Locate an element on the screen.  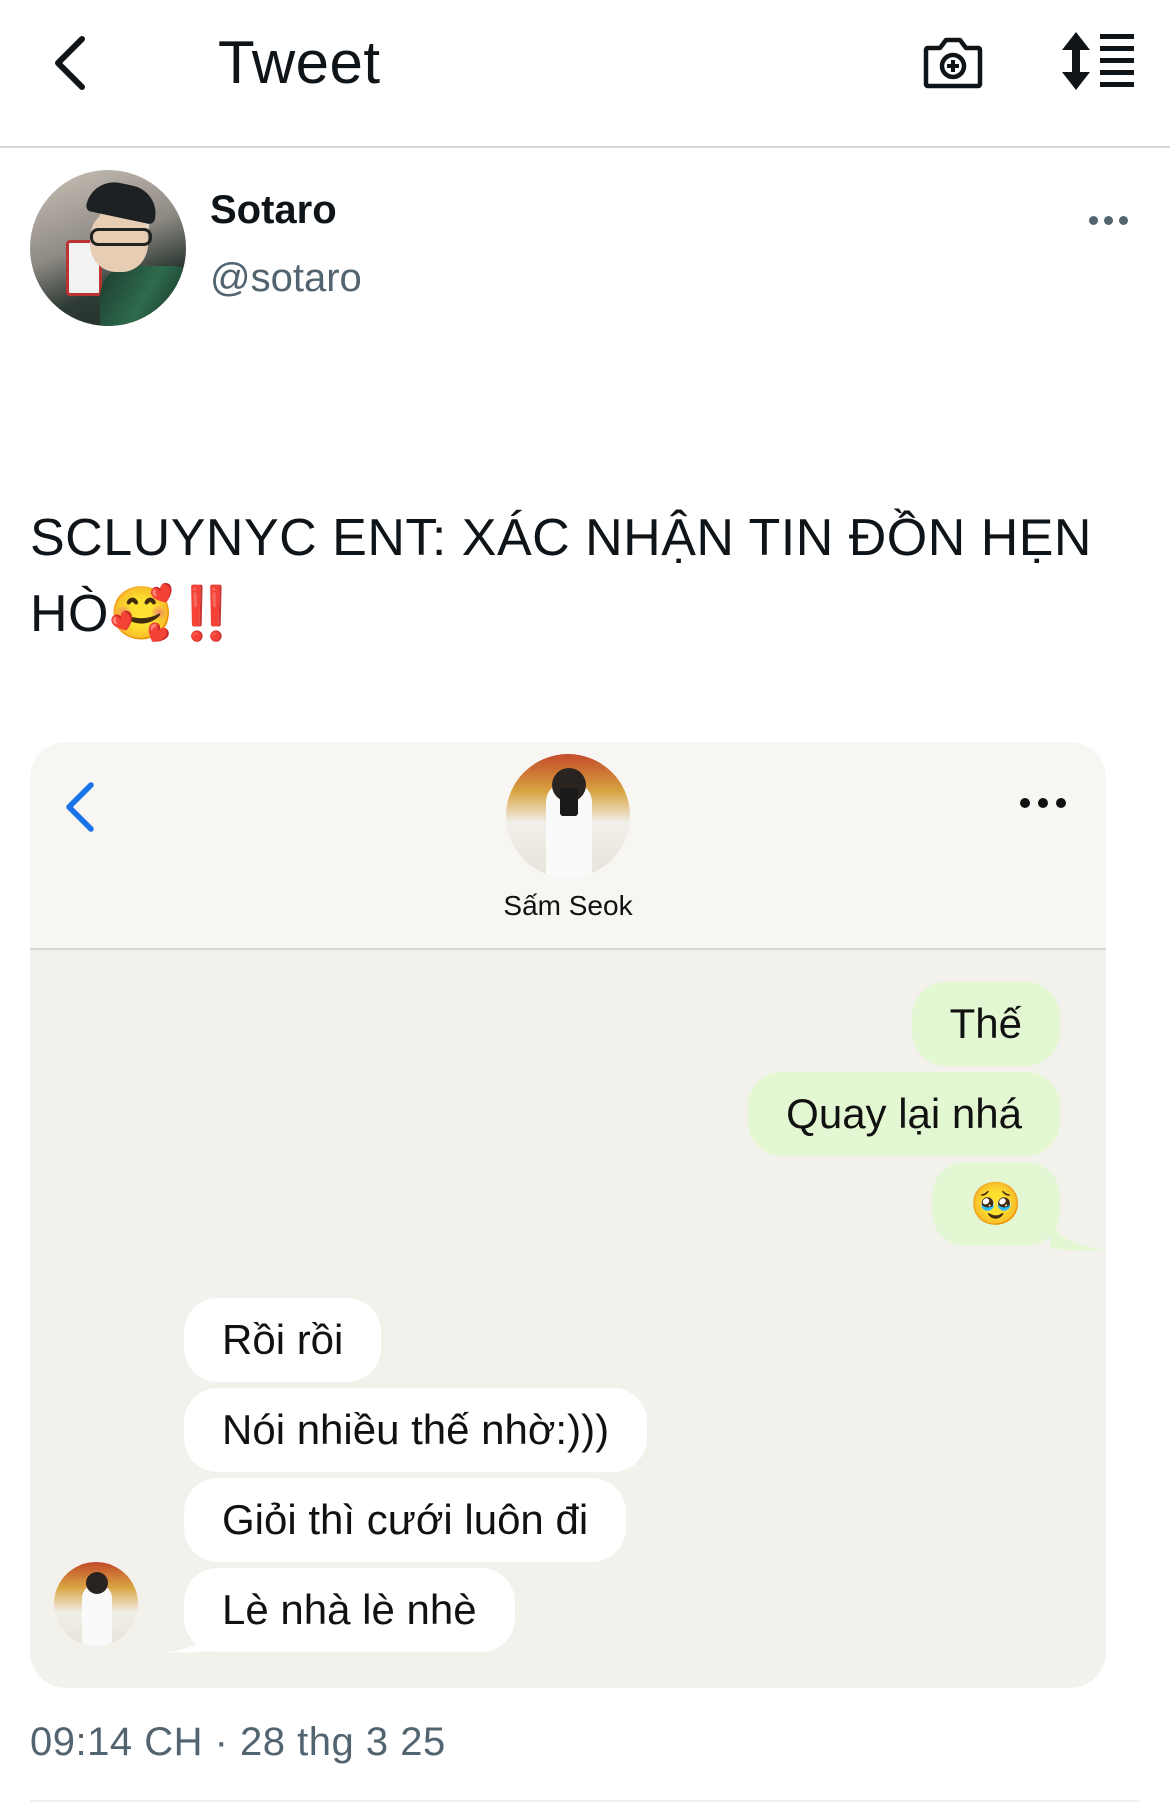
received-bubble-tail is located at coordinates (191, 1639).